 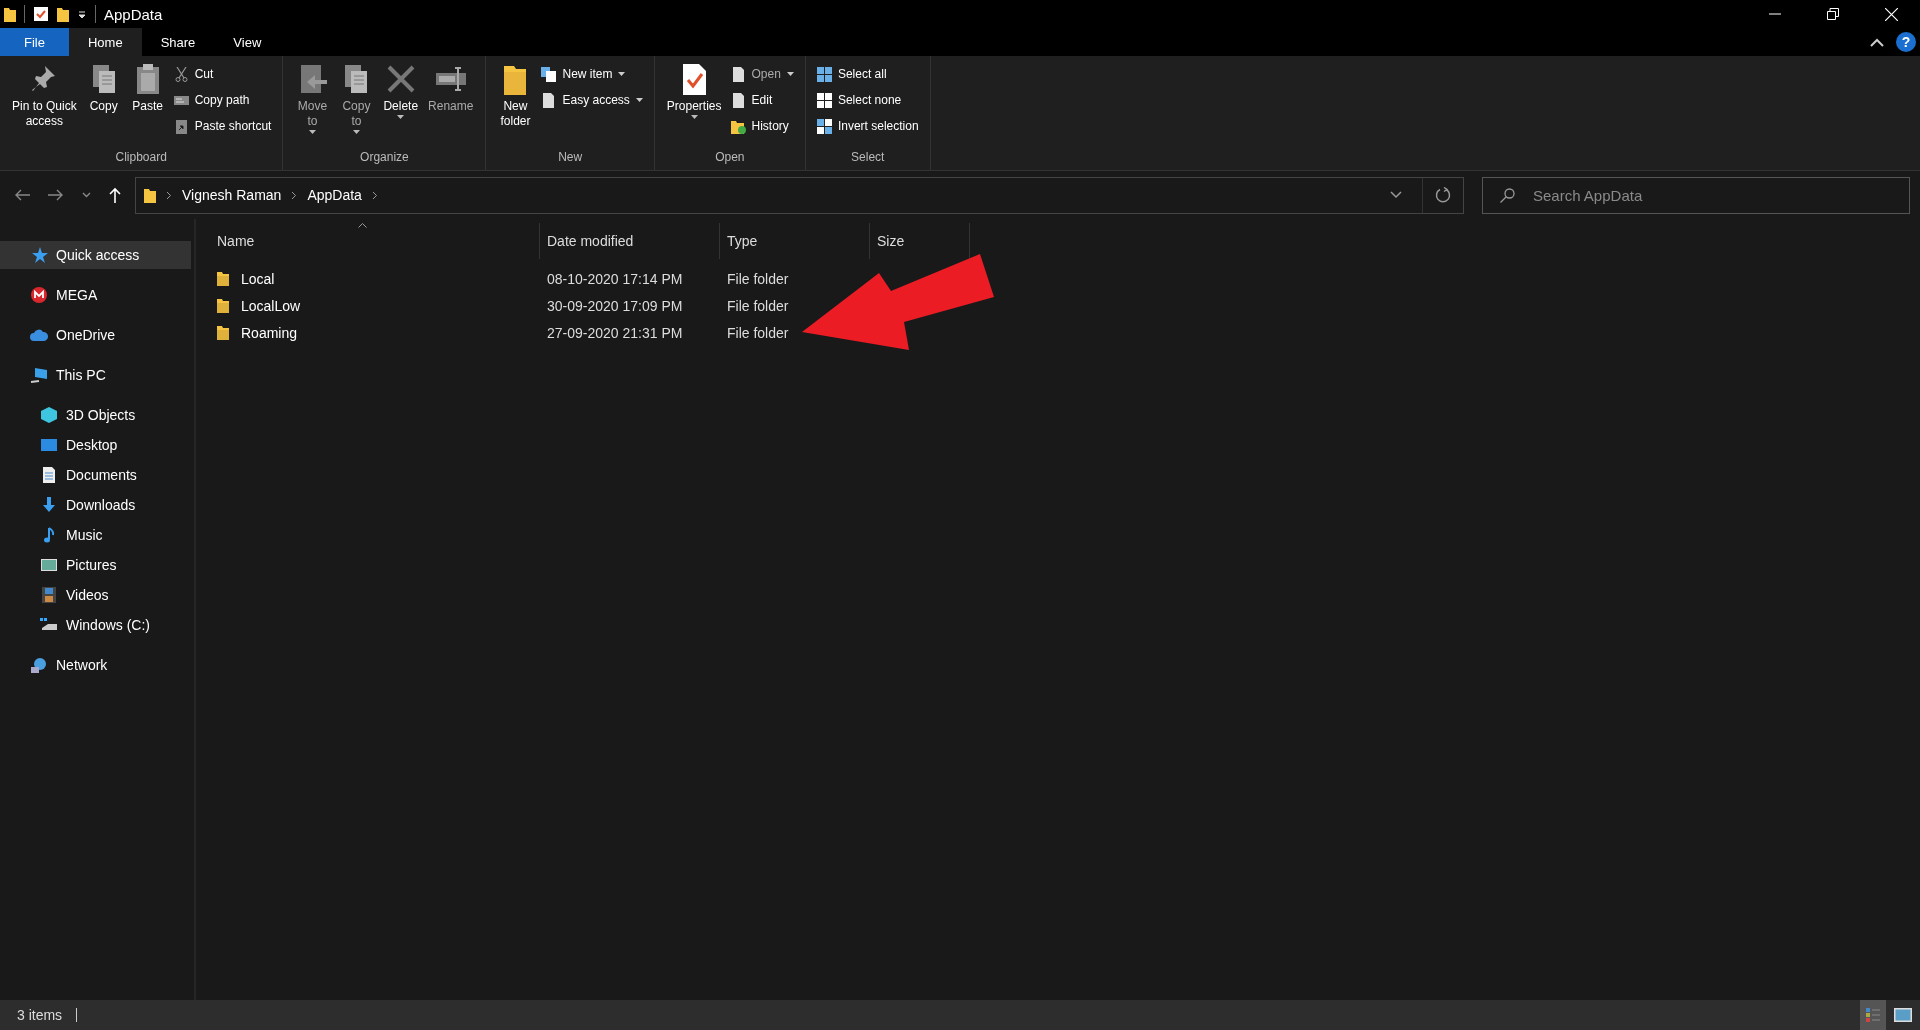 I want to click on nav-item: MEGA, so click(x=95, y=295).